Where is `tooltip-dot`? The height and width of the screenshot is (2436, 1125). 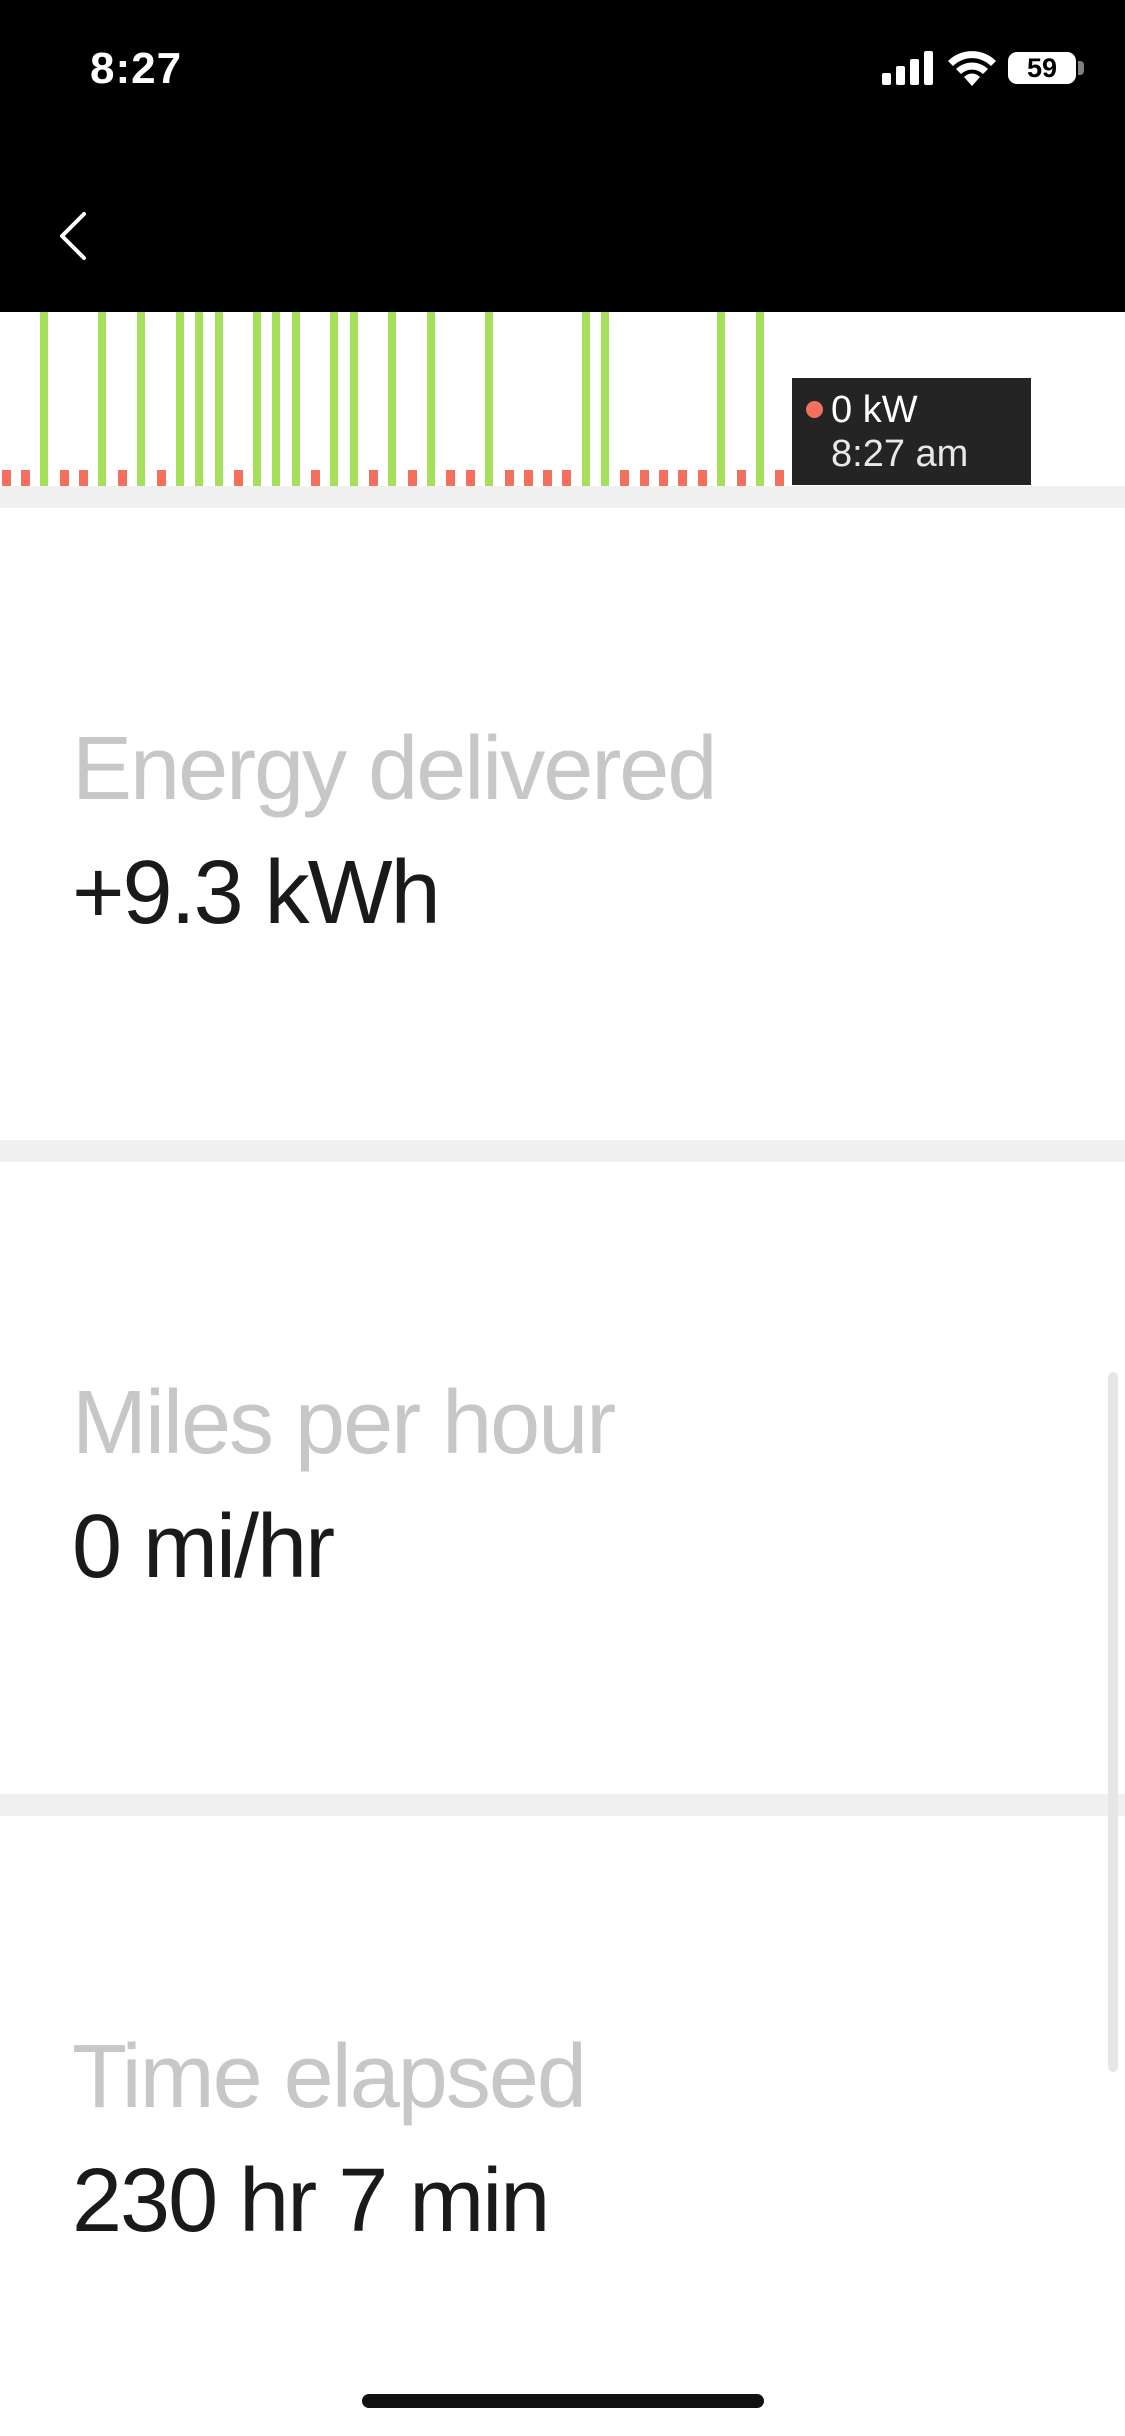
tooltip-dot is located at coordinates (814, 409).